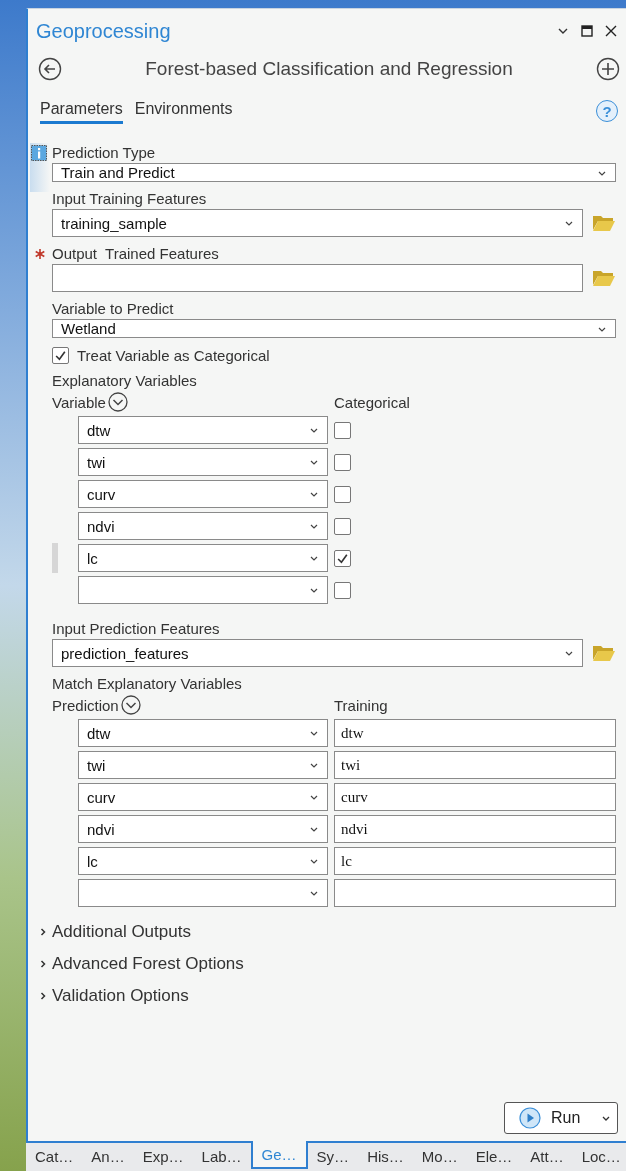 This screenshot has width=626, height=1171. What do you see at coordinates (587, 31) in the screenshot?
I see `maximize-icon` at bounding box center [587, 31].